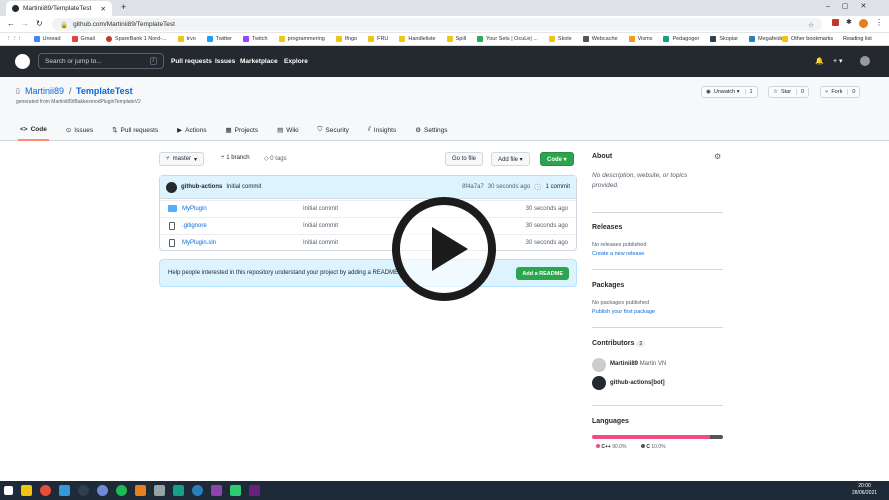 The image size is (889, 500). I want to click on tab-wiki: ▤ Wiki, so click(287, 130).